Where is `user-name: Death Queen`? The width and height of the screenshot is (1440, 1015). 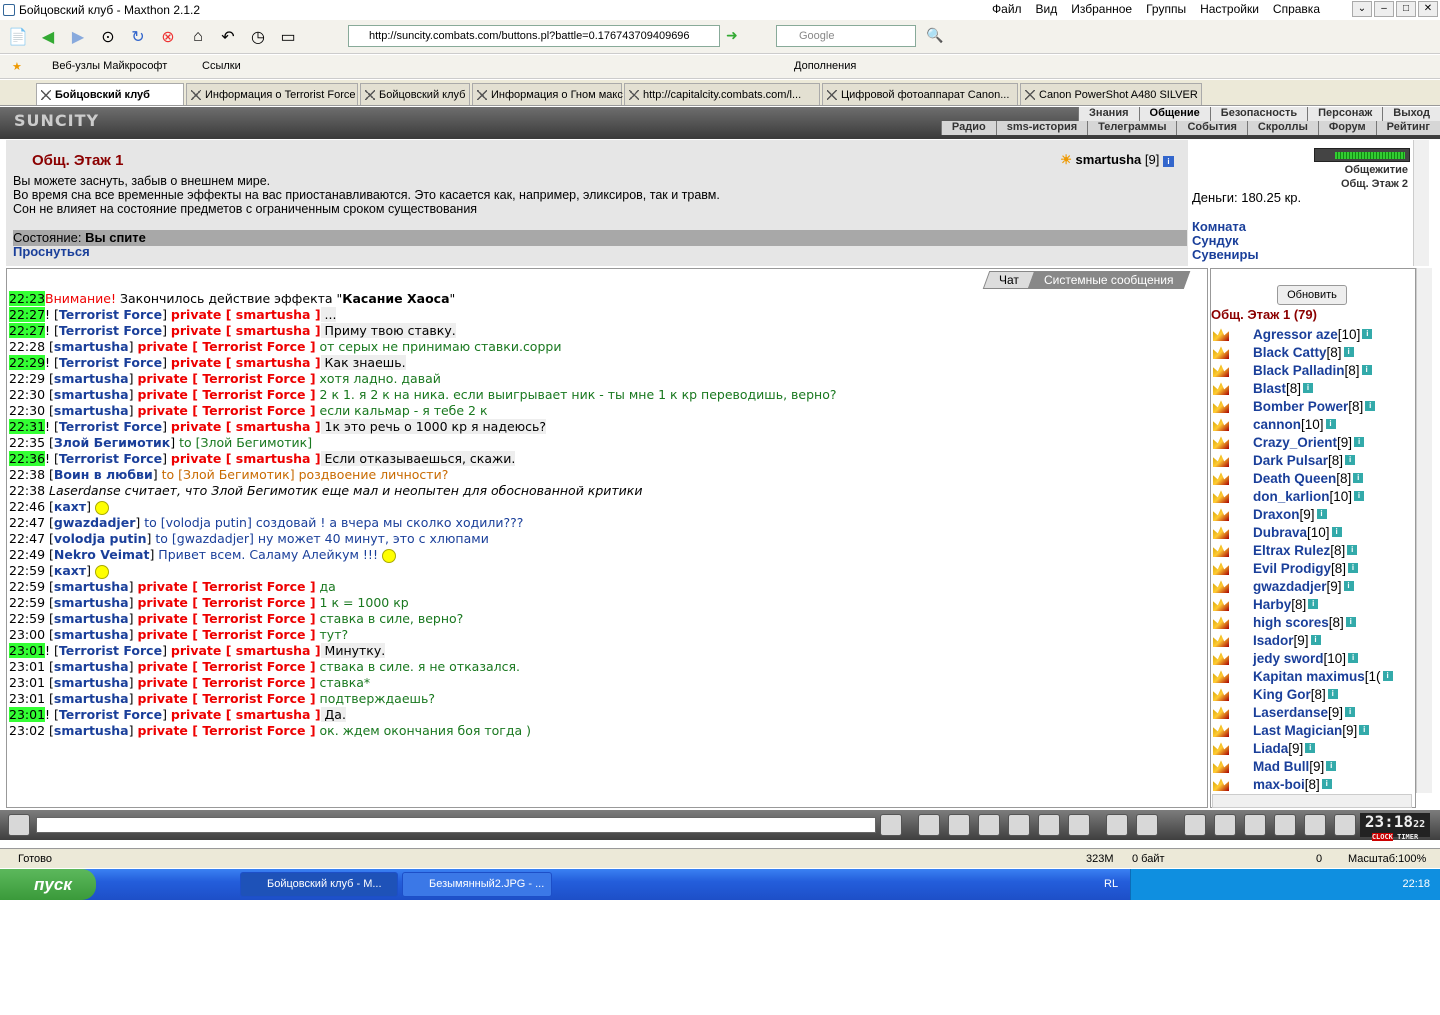
user-name: Death Queen is located at coordinates (1294, 478).